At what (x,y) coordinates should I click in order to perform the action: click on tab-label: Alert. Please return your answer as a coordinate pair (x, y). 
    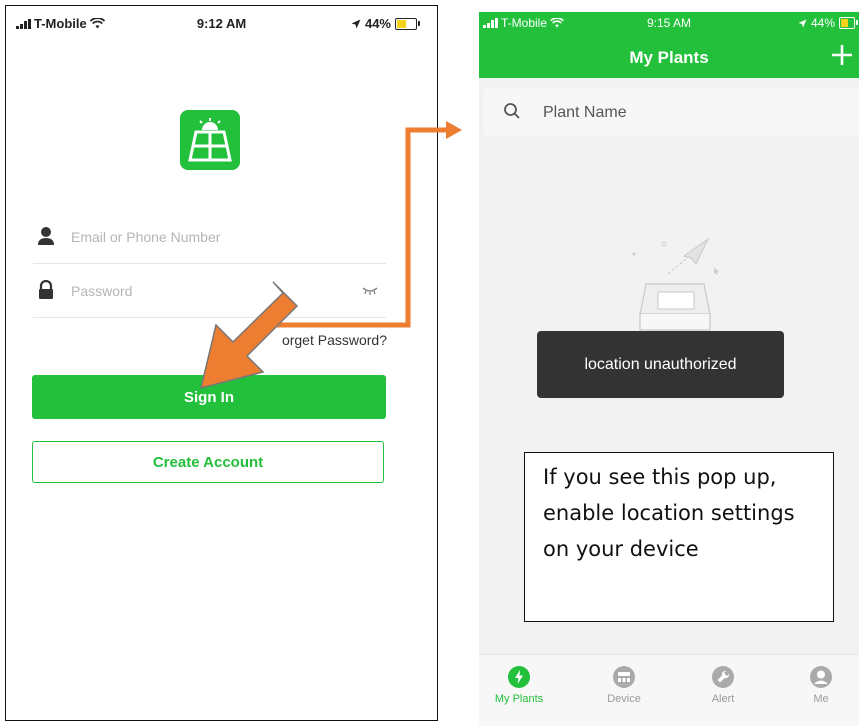
    Looking at the image, I should click on (723, 699).